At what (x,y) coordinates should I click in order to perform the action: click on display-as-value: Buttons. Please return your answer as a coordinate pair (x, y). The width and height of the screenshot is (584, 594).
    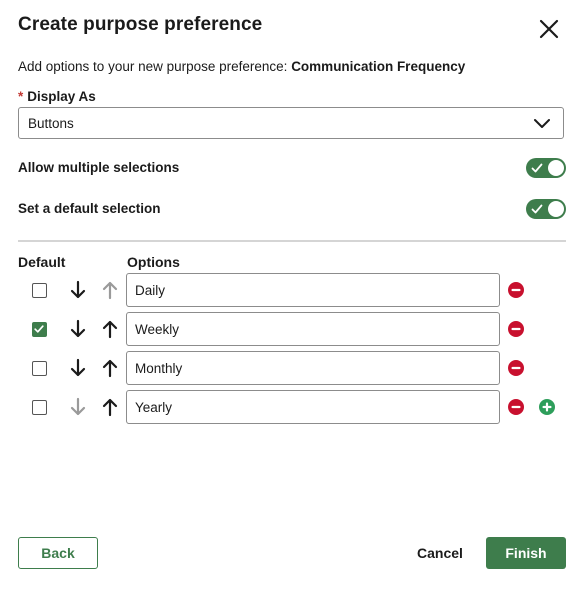
    Looking at the image, I should click on (51, 123).